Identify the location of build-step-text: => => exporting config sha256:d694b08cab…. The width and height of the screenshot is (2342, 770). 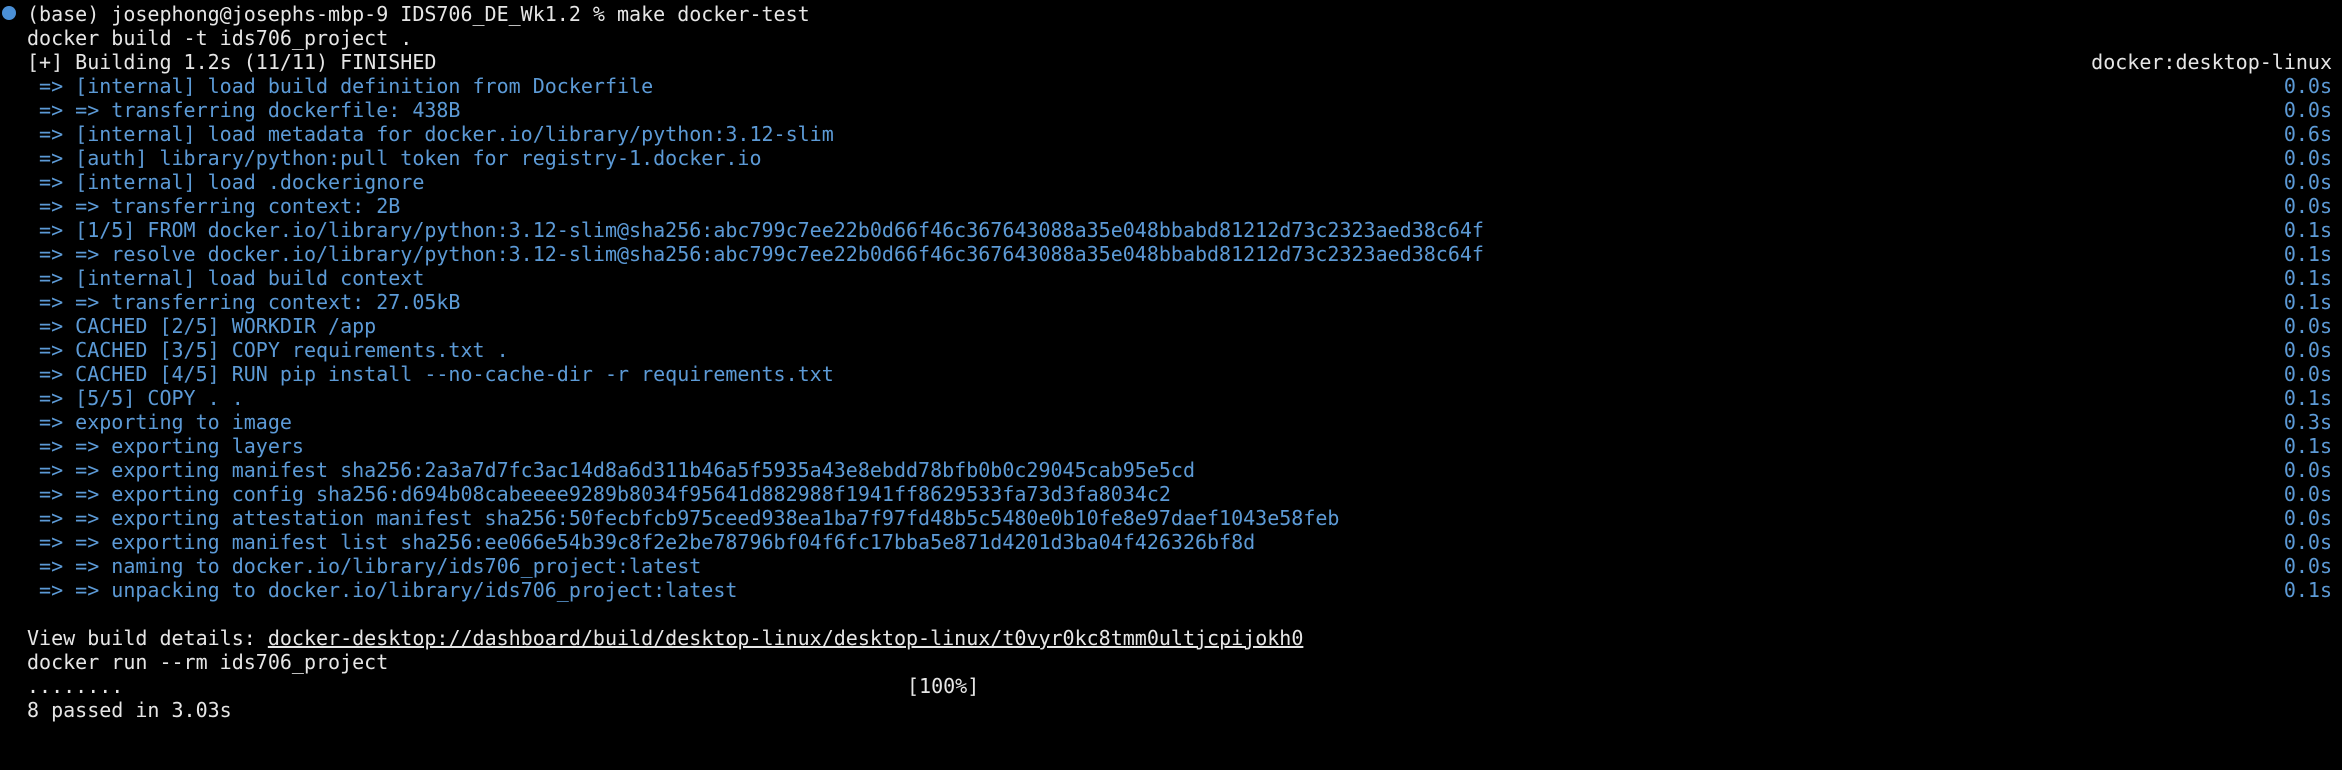
(599, 494).